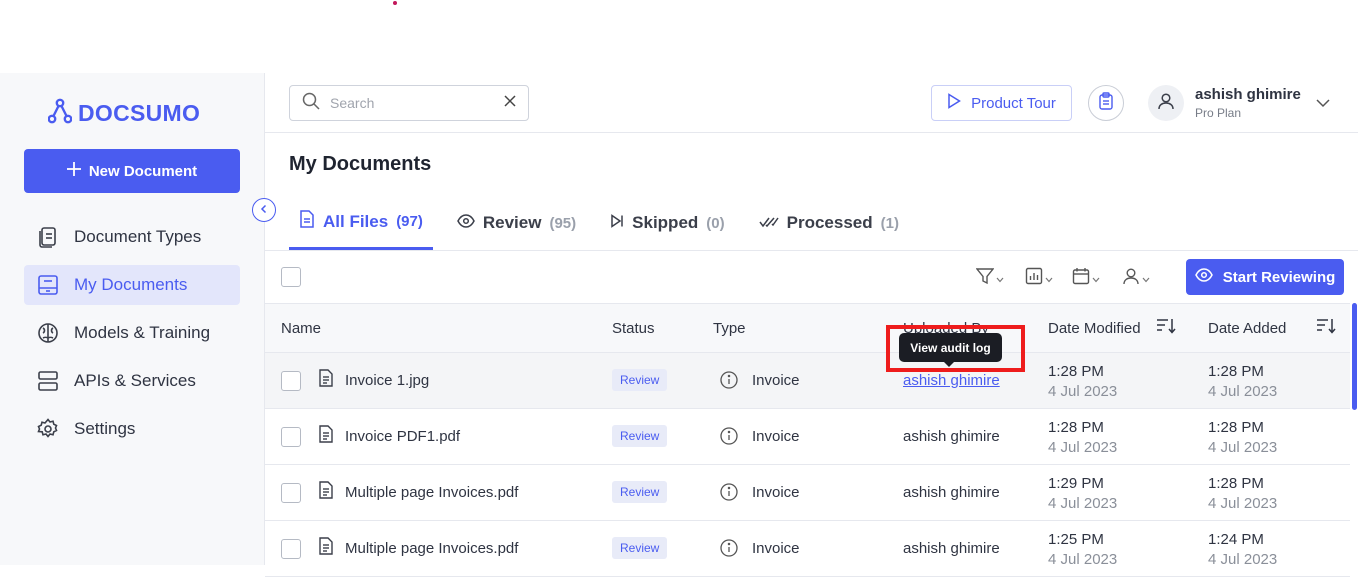 The height and width of the screenshot is (577, 1358). I want to click on page-title: My Documents, so click(360, 164).